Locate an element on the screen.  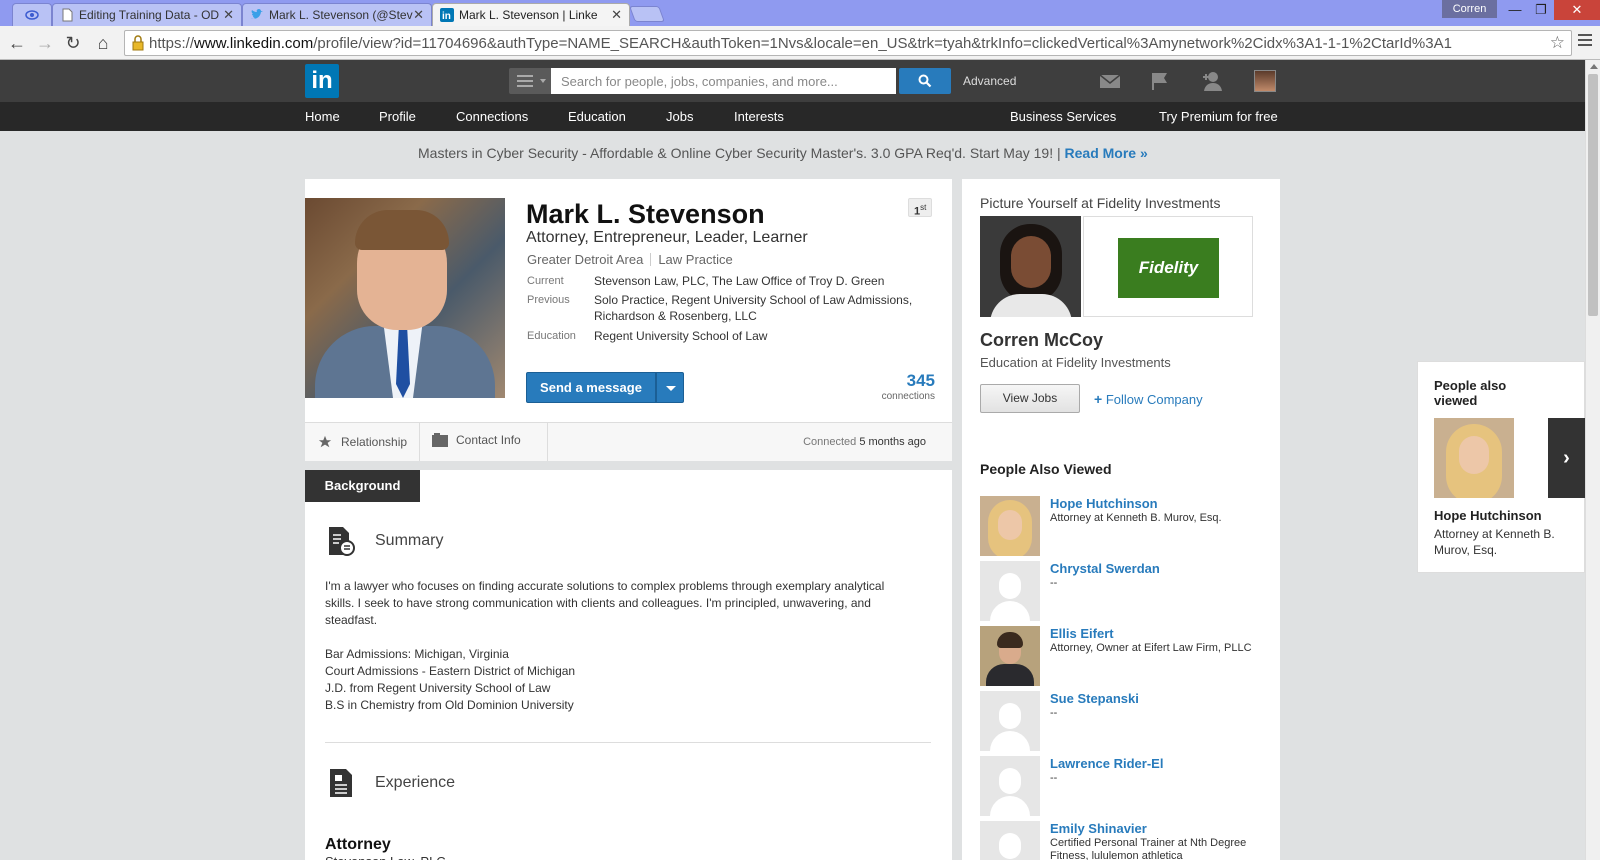
url-scheme: https:// is located at coordinates (172, 43).